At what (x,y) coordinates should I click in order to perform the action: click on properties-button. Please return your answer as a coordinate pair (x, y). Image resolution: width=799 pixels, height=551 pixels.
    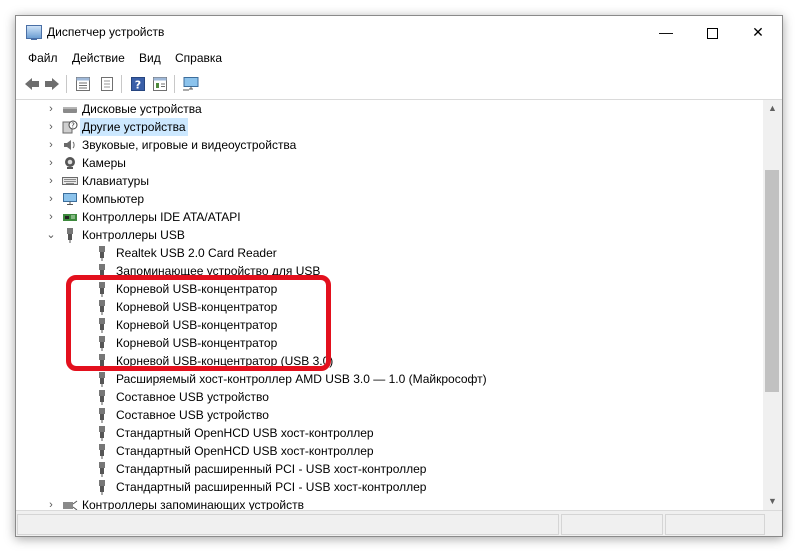
    Looking at the image, I should click on (107, 84).